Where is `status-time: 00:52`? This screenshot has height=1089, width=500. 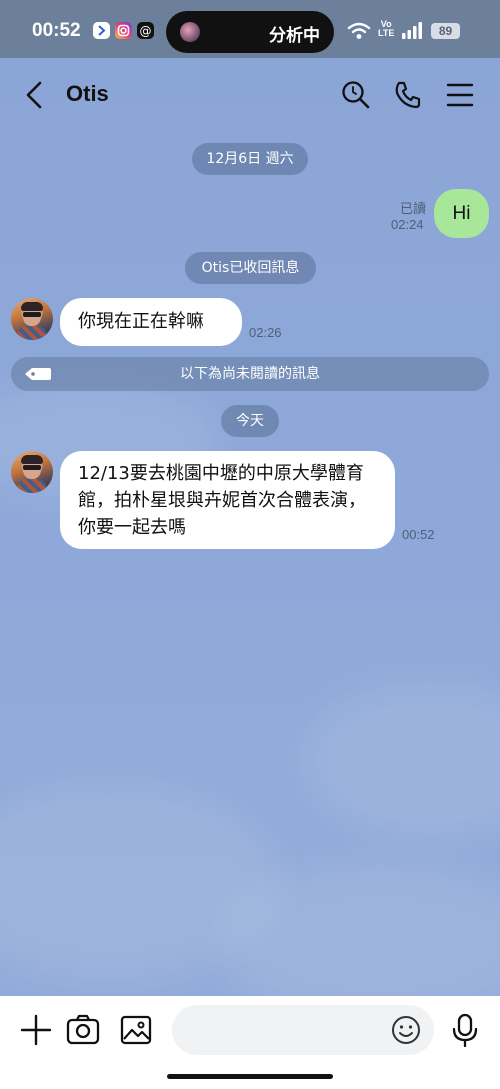
status-time: 00:52 is located at coordinates (56, 30).